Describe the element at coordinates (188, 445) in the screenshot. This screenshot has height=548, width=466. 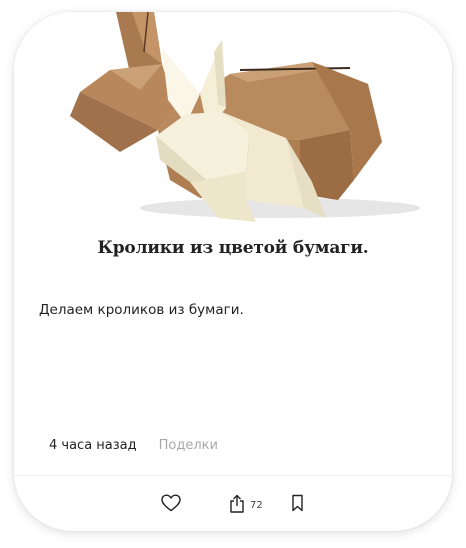
I see `post-category-link: Поделки` at that location.